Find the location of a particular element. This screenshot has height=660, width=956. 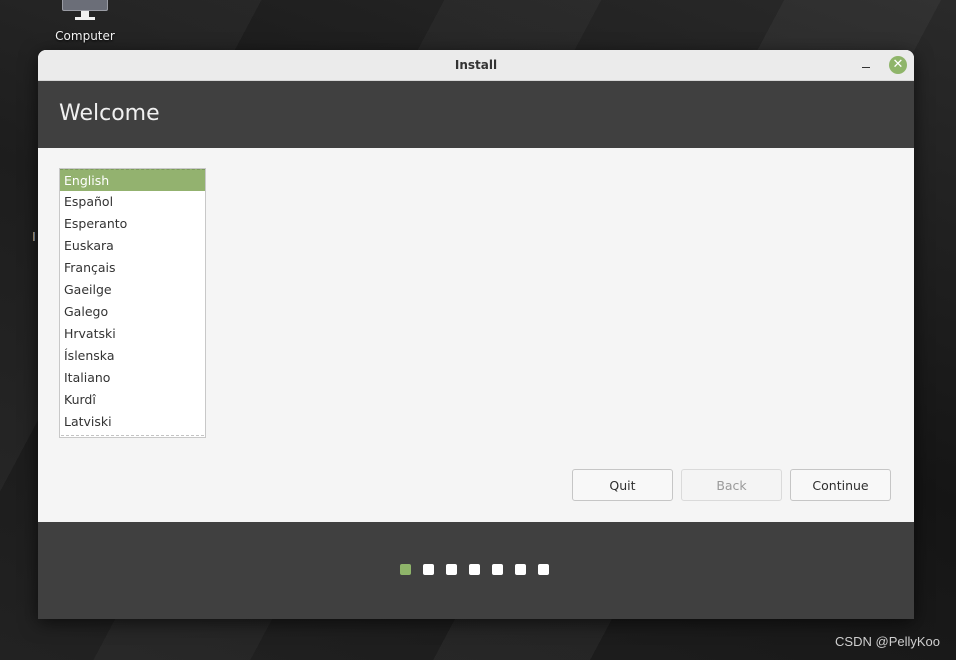

quit-button: Quit is located at coordinates (622, 485).